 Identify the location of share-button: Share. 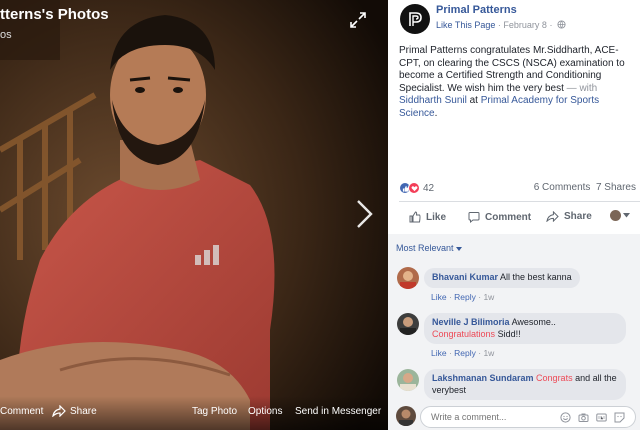
(569, 216).